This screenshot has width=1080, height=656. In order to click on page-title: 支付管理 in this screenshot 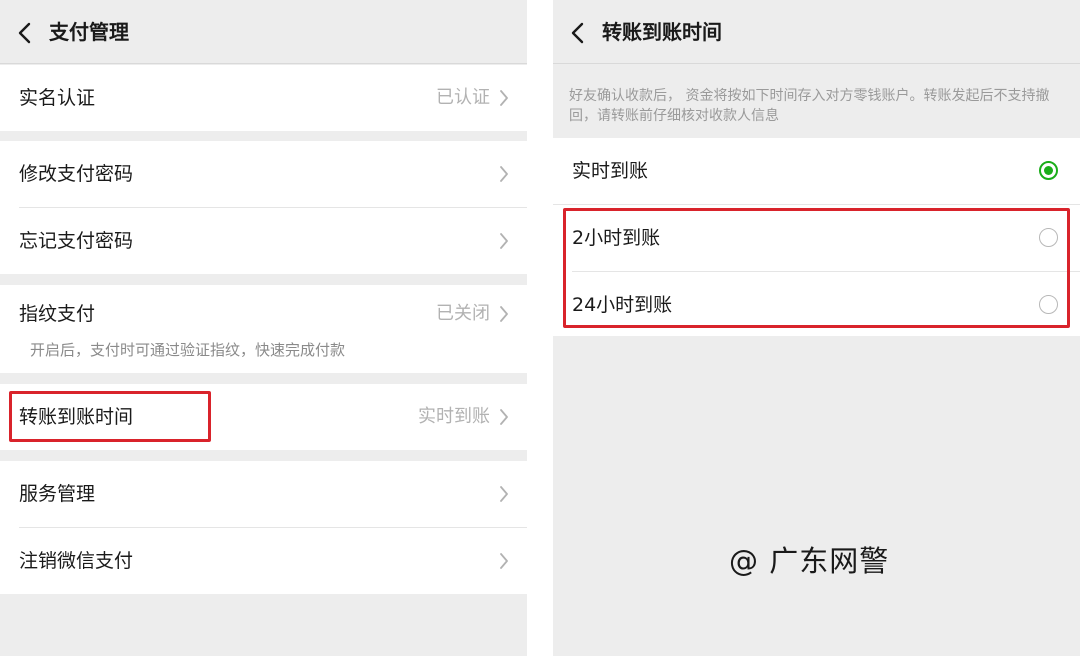, I will do `click(89, 32)`.